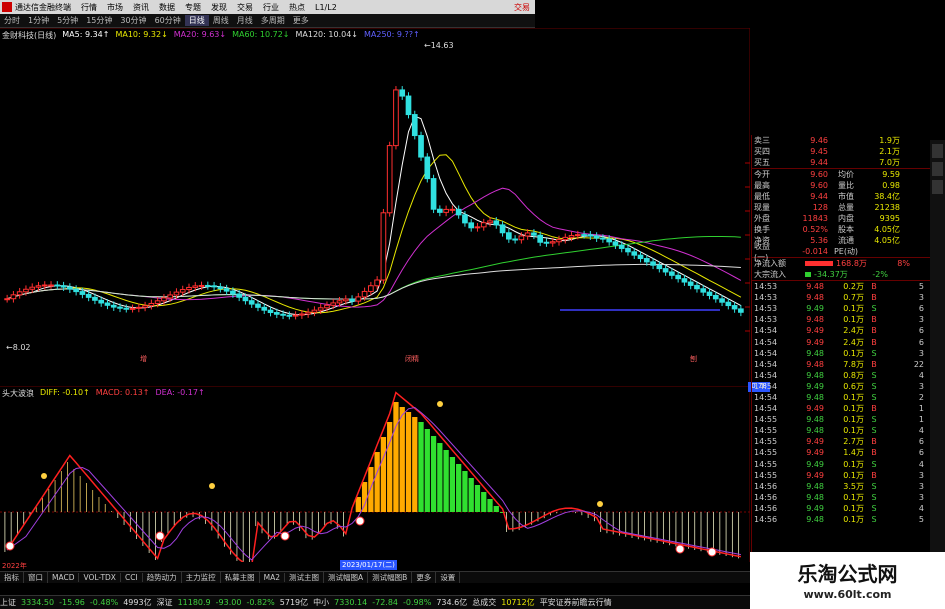  I want to click on stat-value: 4.05亿, so click(887, 240).